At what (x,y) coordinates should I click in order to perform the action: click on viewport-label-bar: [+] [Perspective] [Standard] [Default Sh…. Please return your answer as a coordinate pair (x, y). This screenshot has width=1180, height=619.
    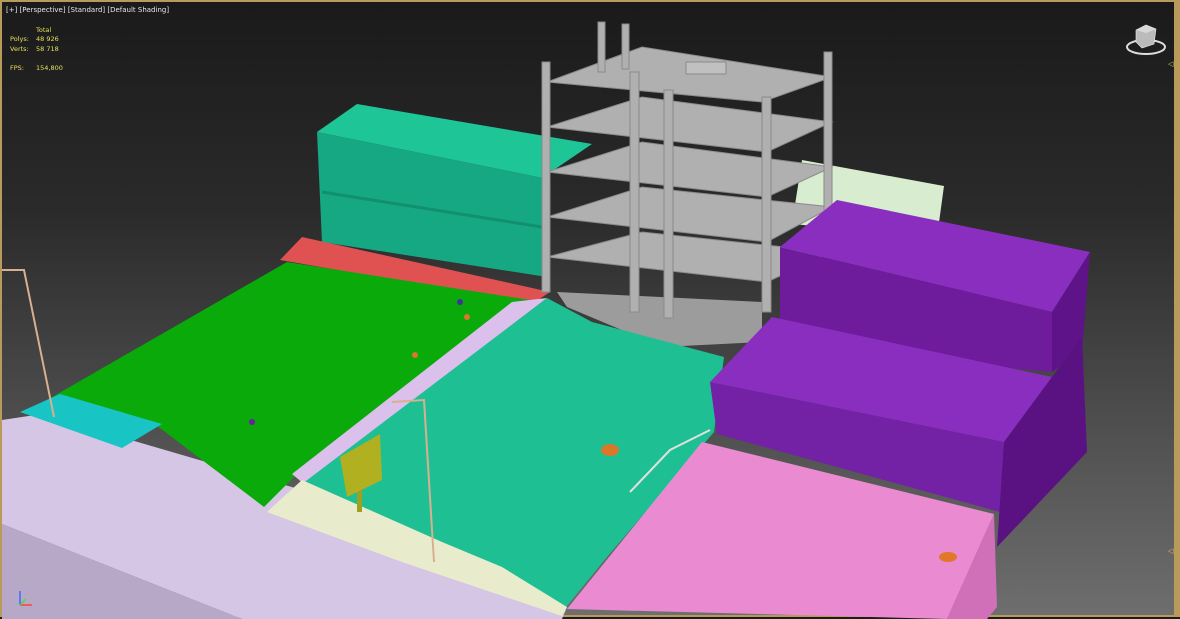
    Looking at the image, I should click on (87, 10).